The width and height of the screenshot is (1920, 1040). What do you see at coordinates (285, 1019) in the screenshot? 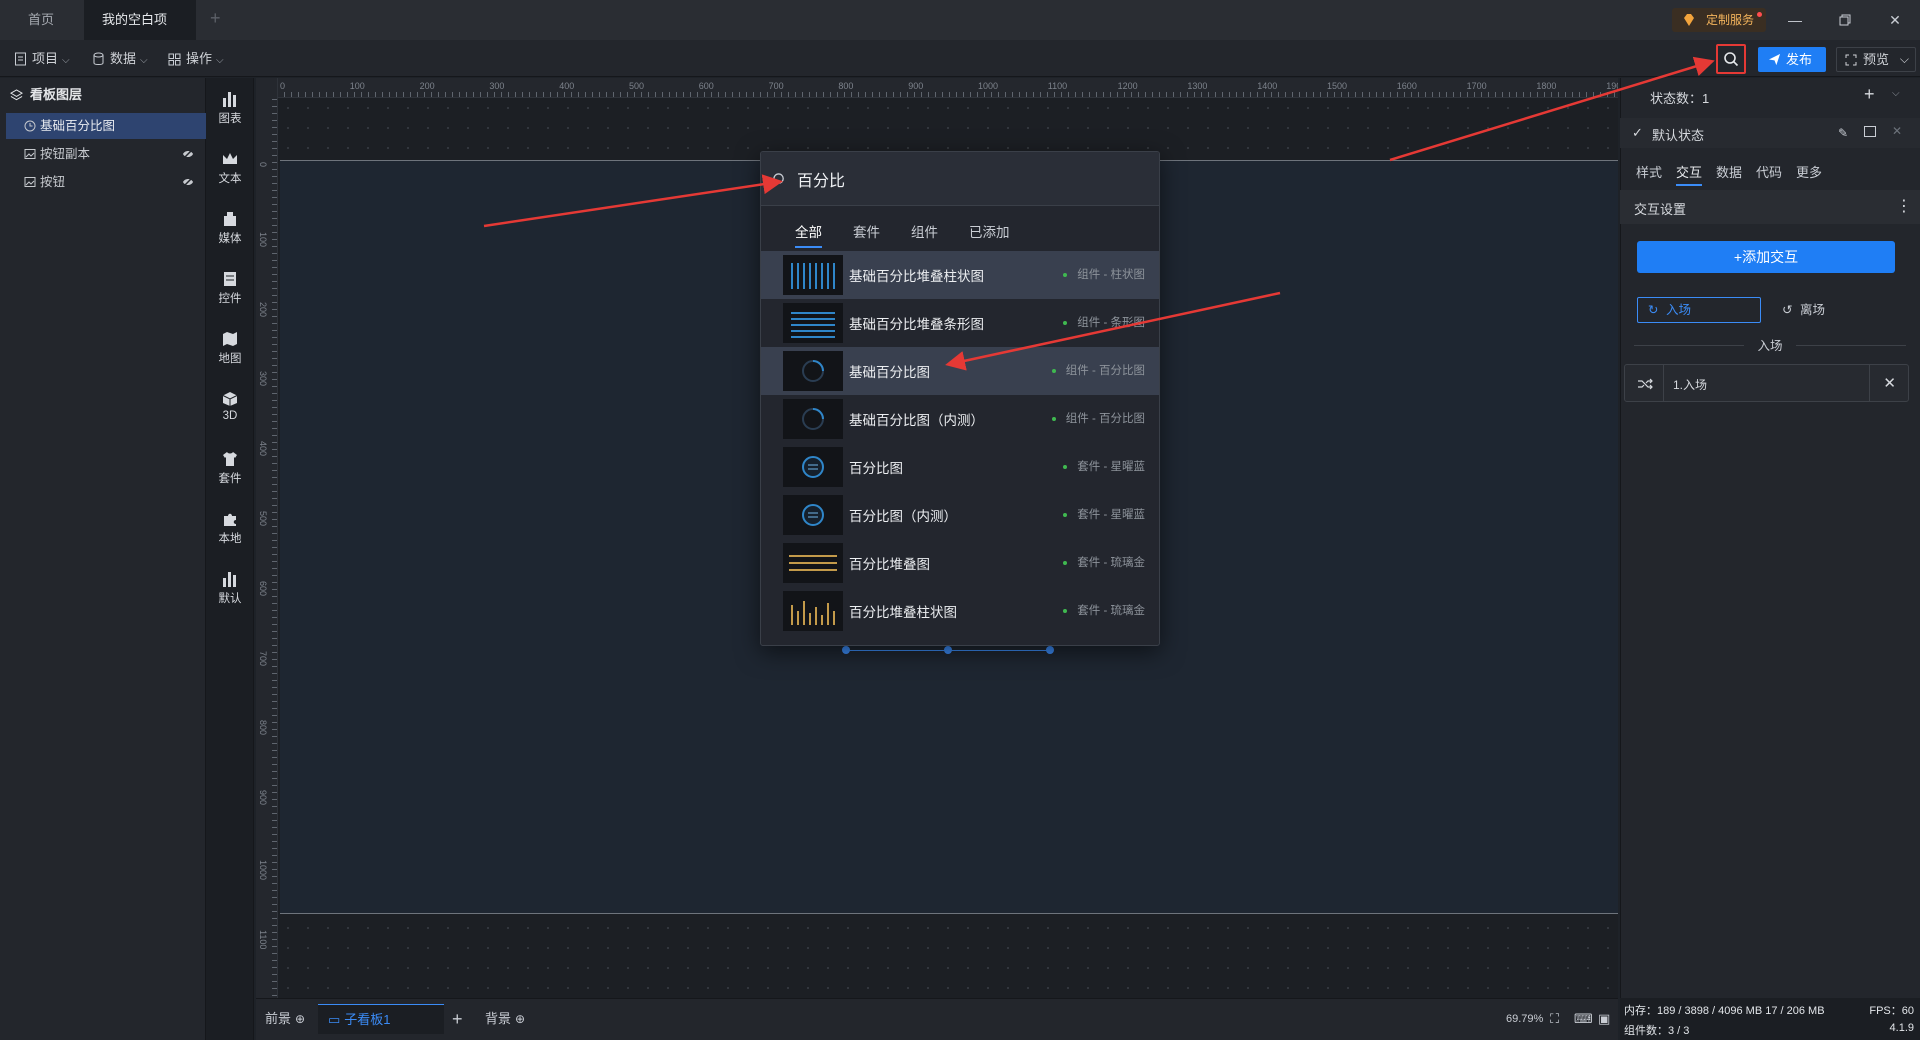
I see `tab-foreground: 前景 ⊕` at bounding box center [285, 1019].